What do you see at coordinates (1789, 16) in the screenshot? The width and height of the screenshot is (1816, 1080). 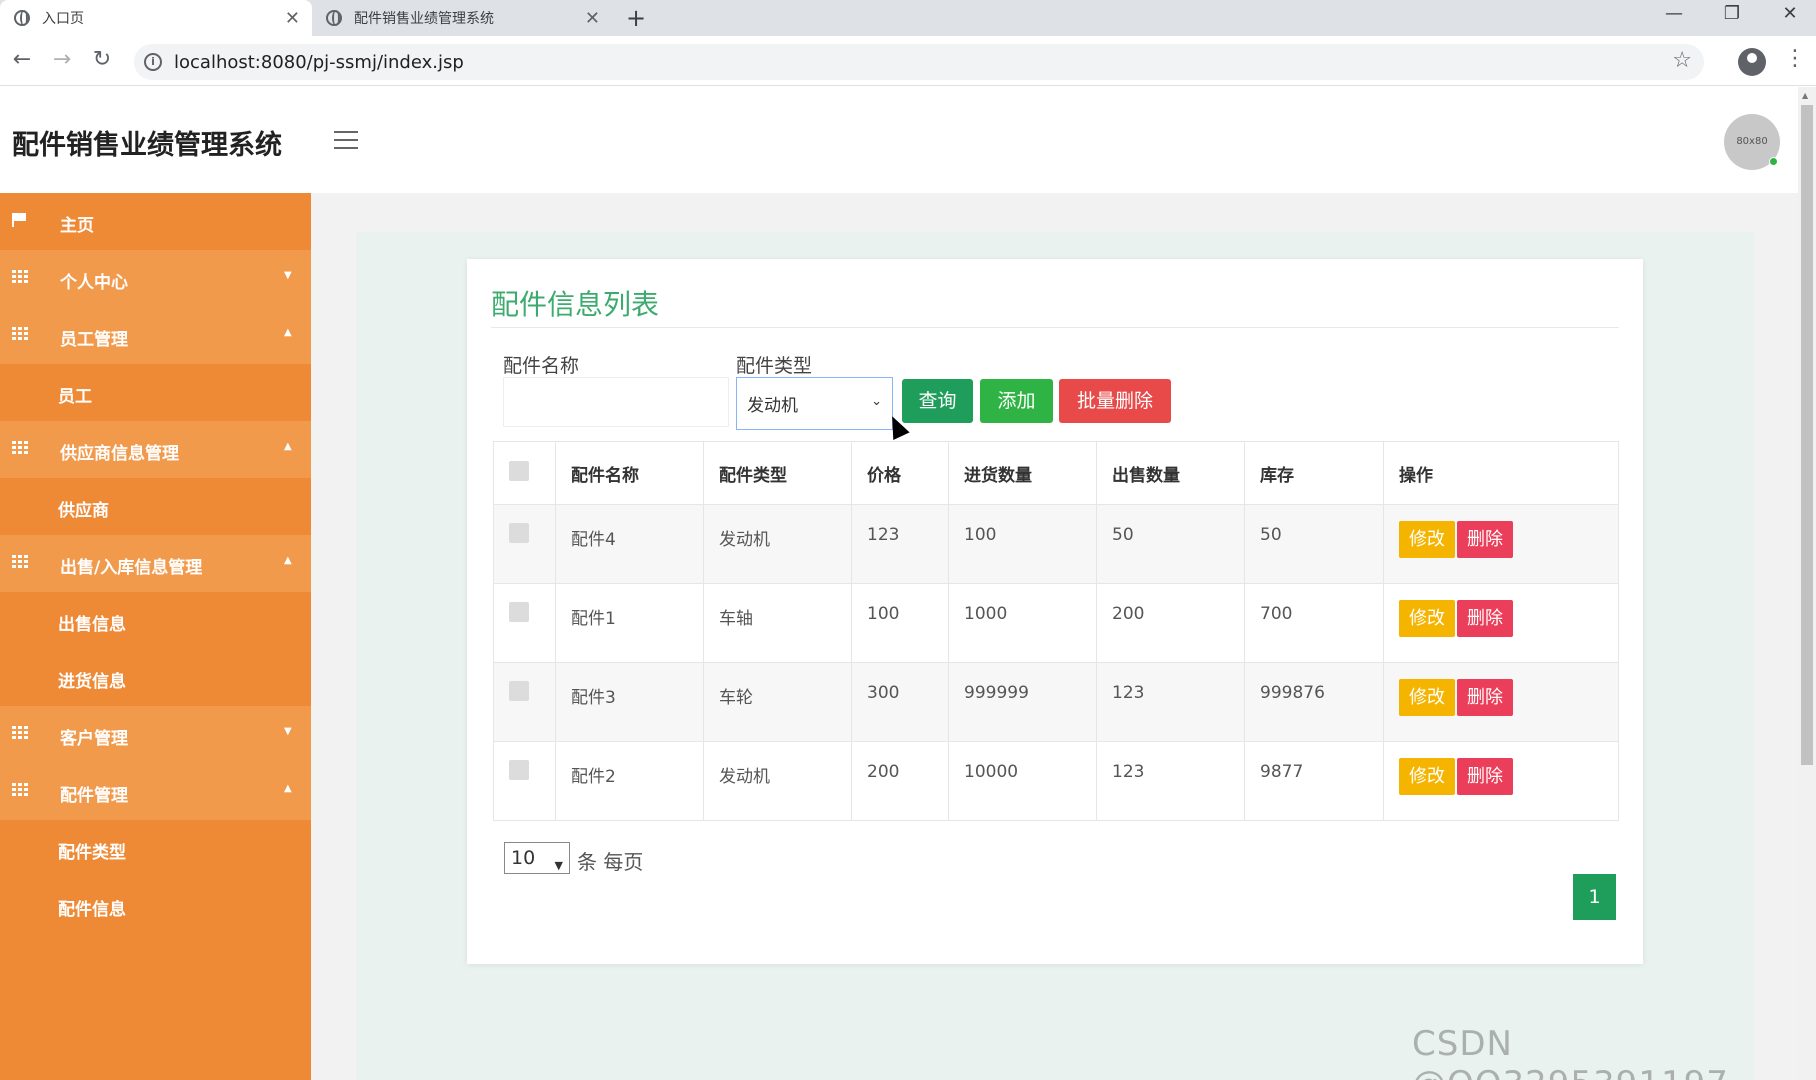 I see `window-close-button: ✕` at bounding box center [1789, 16].